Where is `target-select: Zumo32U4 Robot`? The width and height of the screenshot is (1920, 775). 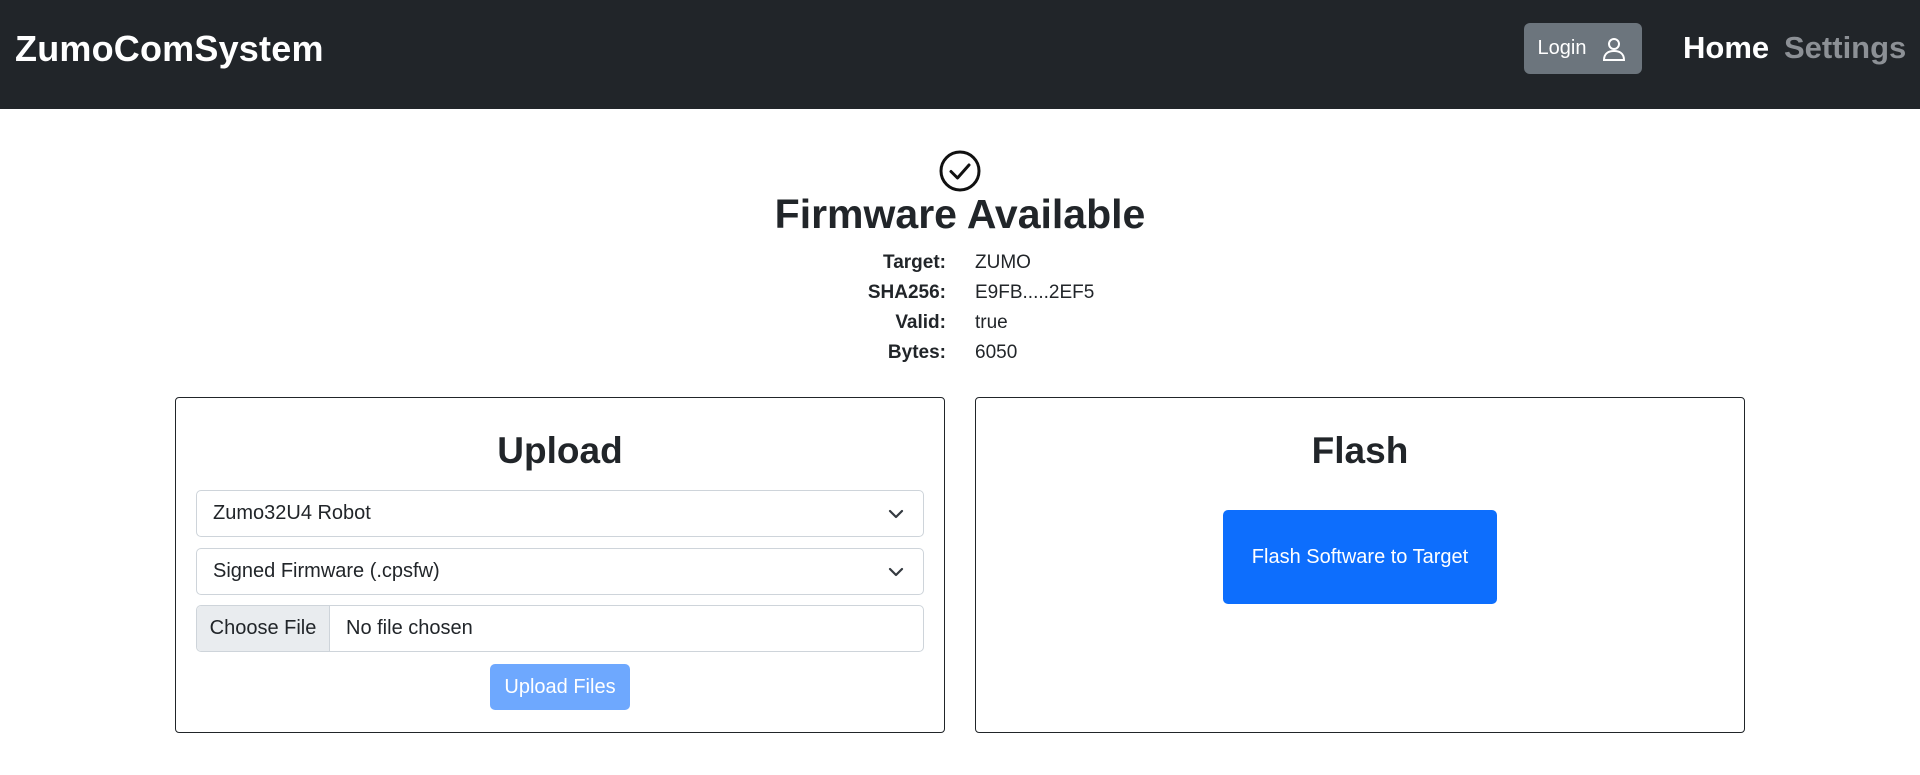
target-select: Zumo32U4 Robot is located at coordinates (560, 513).